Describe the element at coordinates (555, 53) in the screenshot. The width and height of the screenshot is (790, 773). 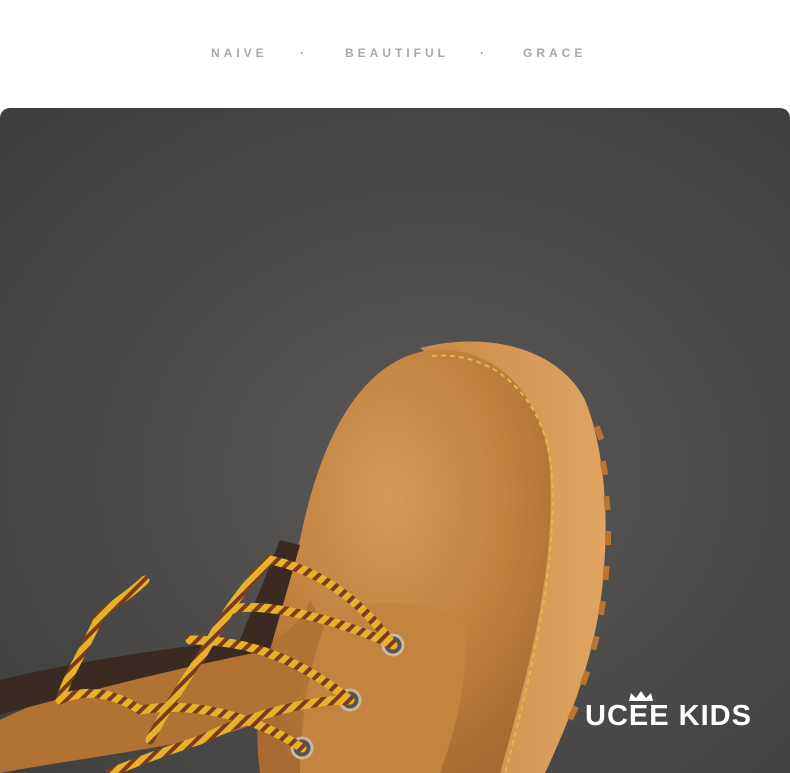
I see `tagline-word-grace: GRACE` at that location.